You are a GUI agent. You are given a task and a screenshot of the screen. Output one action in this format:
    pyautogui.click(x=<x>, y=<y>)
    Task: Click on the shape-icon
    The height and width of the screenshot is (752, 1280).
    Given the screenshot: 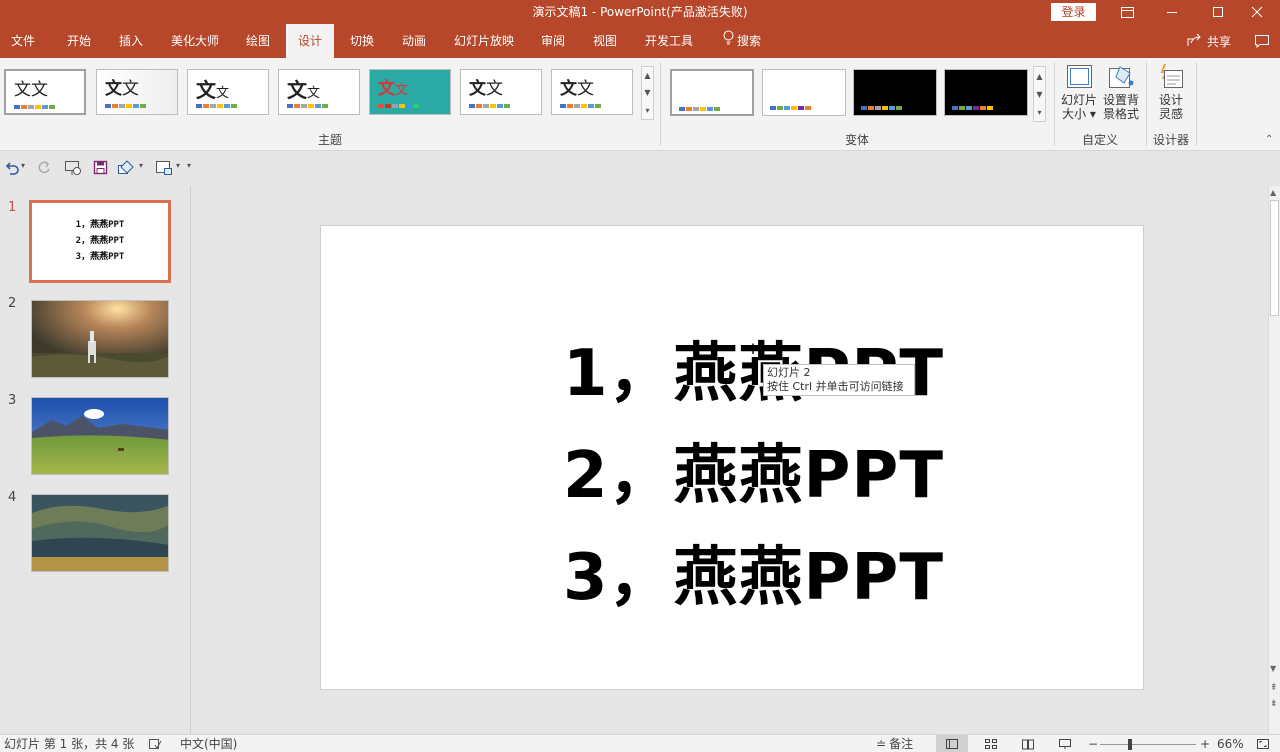 What is the action you would take?
    pyautogui.click(x=126, y=169)
    